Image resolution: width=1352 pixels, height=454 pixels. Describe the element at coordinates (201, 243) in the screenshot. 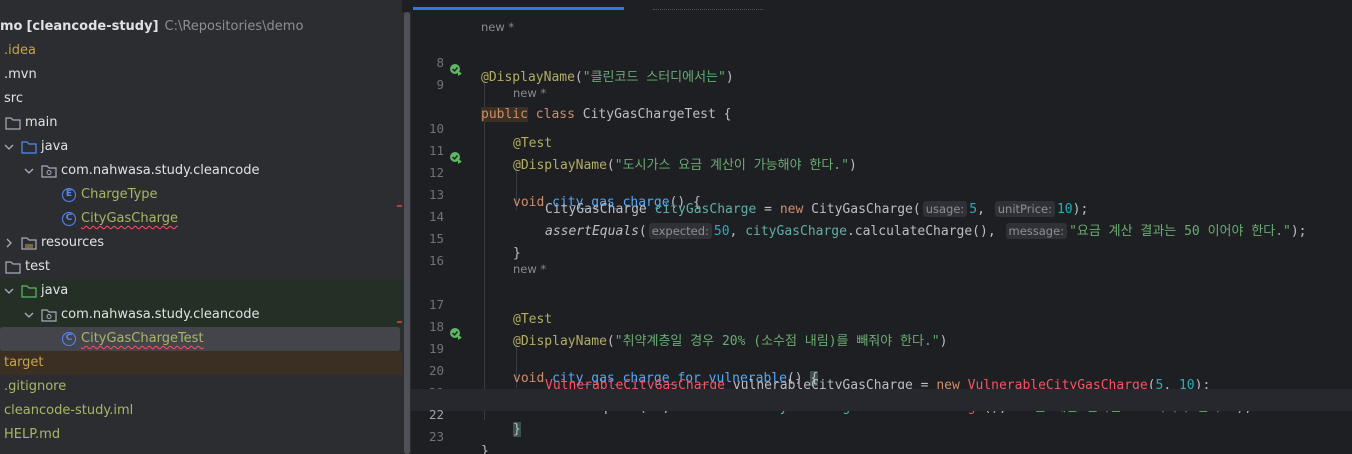

I see `tree-item-resources: resources` at that location.